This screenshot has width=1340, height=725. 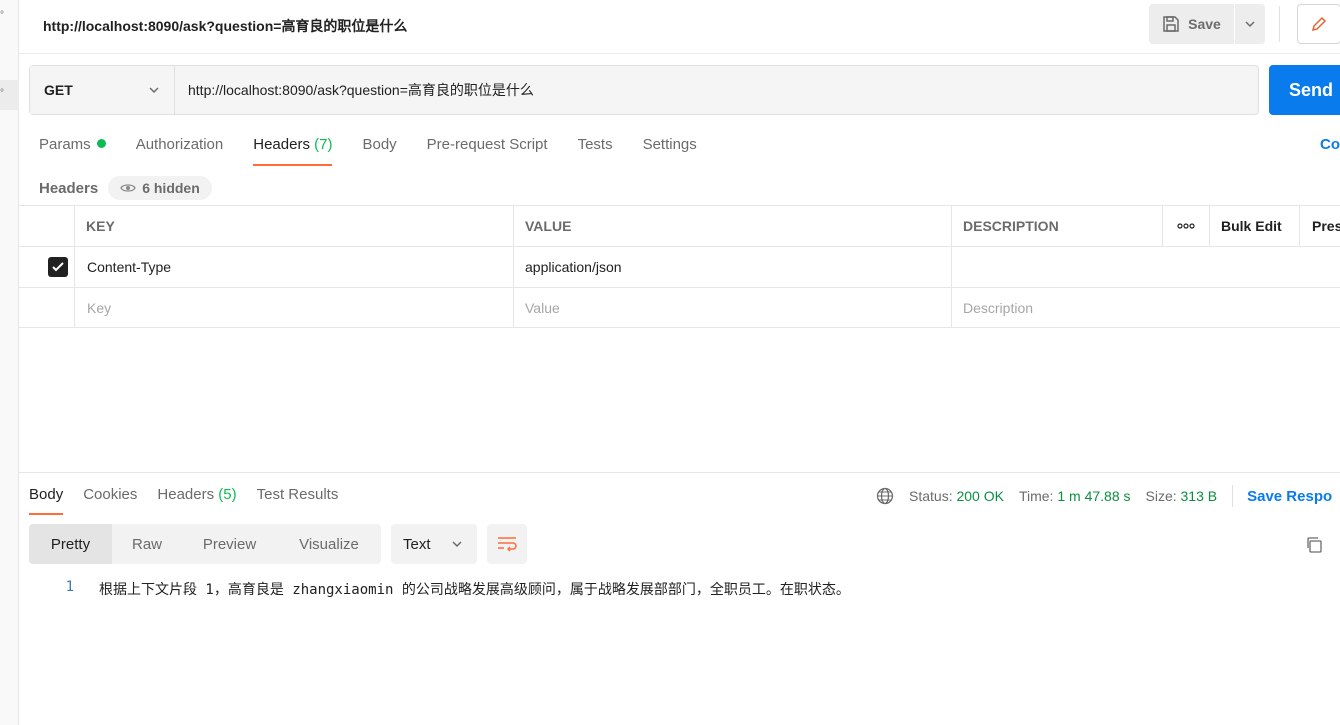 I want to click on wrap-lines-button, so click(x=507, y=544).